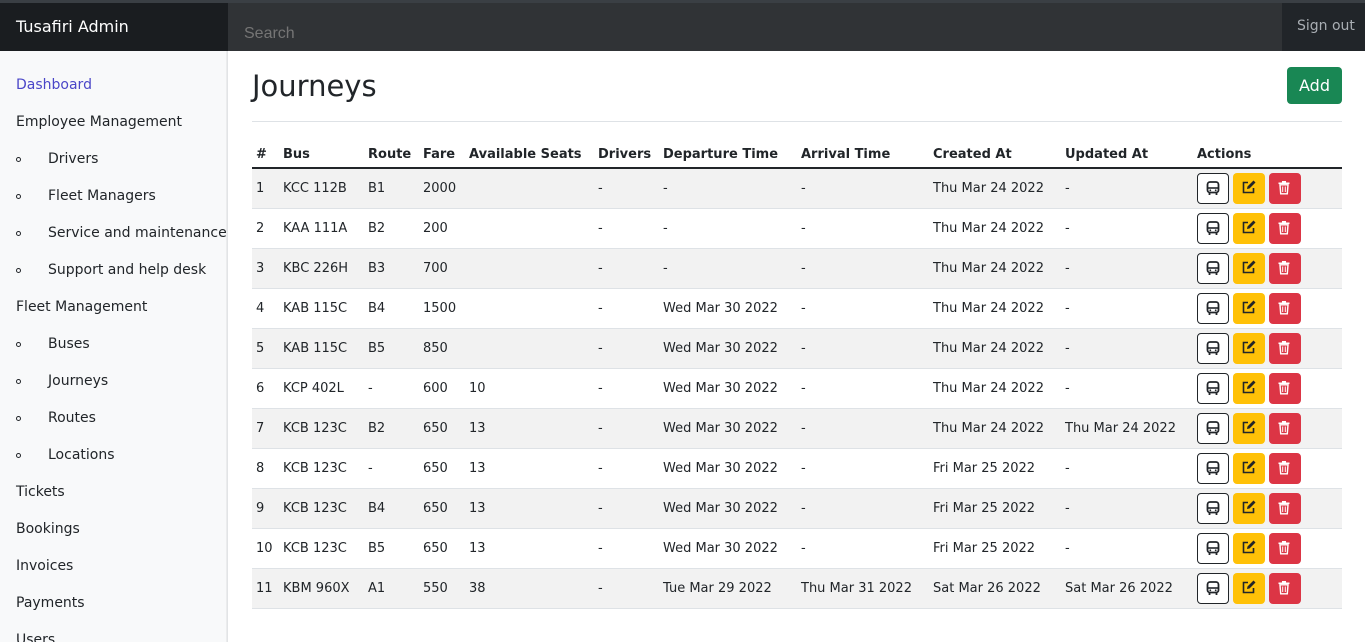 The height and width of the screenshot is (642, 1365). What do you see at coordinates (44, 566) in the screenshot?
I see `sidebar-item-invoices: Invoices` at bounding box center [44, 566].